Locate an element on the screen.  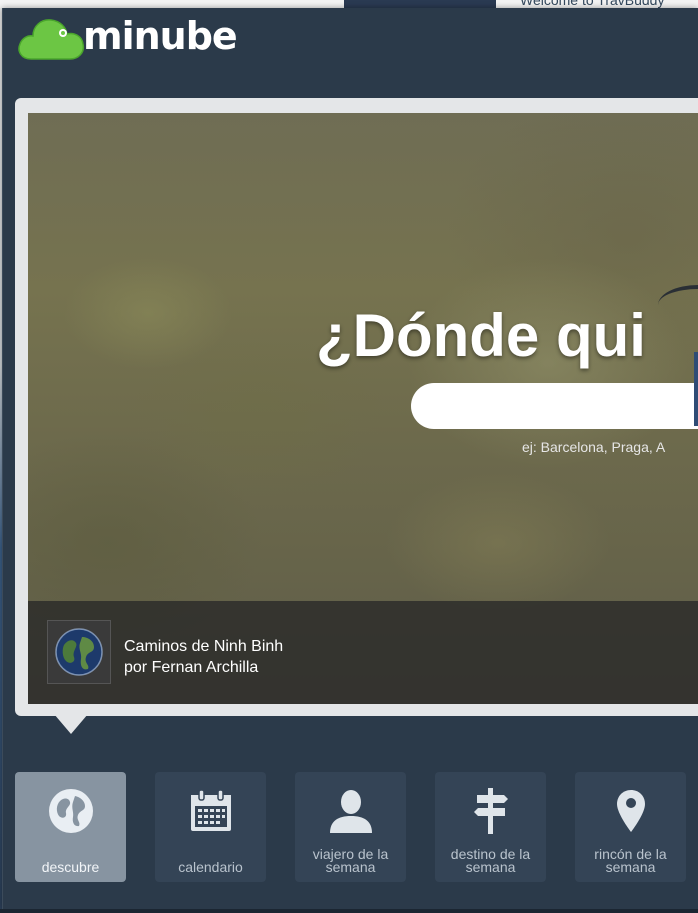
search-hint: ej: Barcelona, Praga, A is located at coordinates (594, 447).